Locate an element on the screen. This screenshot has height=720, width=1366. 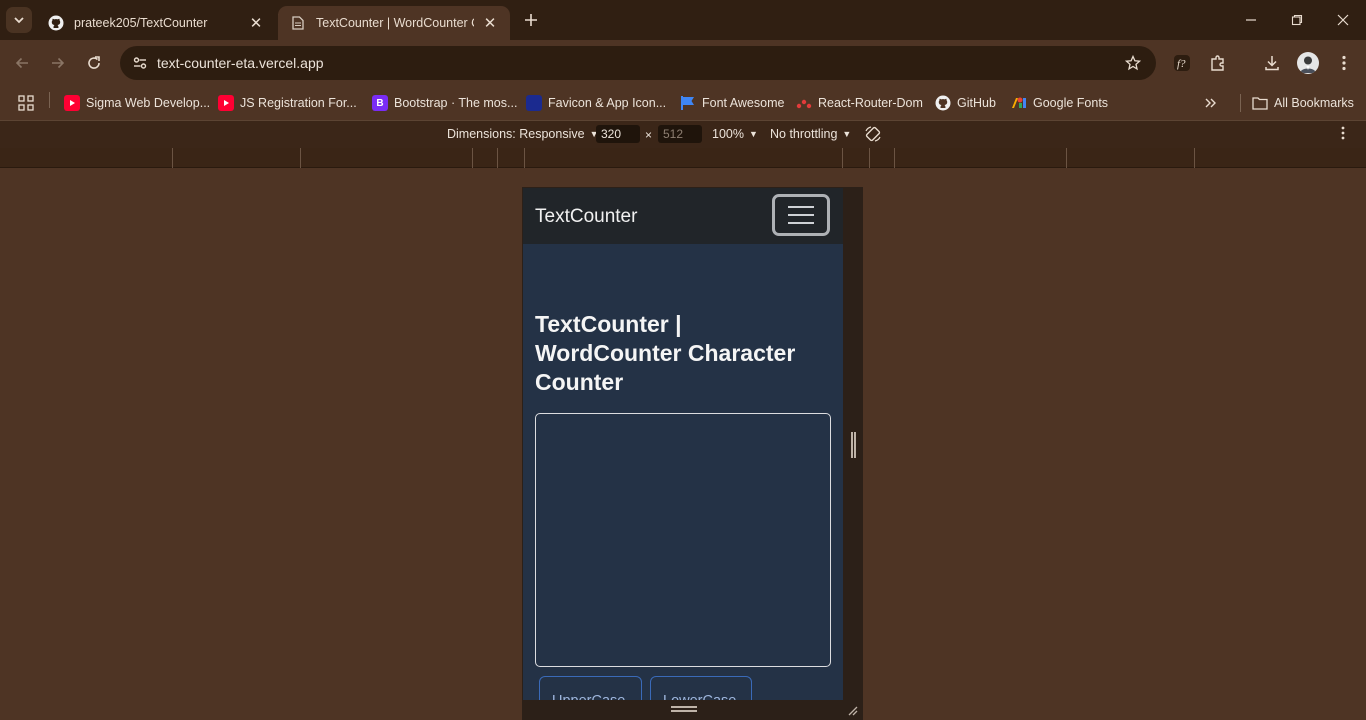
profile-avatar is located at coordinates (1308, 63).